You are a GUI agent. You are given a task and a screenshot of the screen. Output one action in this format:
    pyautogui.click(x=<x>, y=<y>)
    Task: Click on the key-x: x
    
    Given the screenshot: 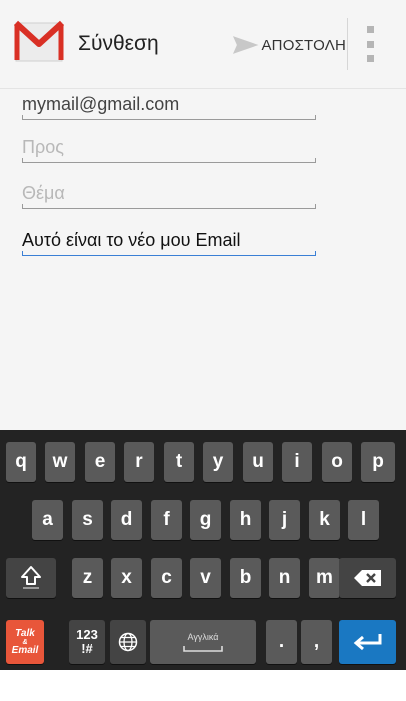 What is the action you would take?
    pyautogui.click(x=126, y=578)
    